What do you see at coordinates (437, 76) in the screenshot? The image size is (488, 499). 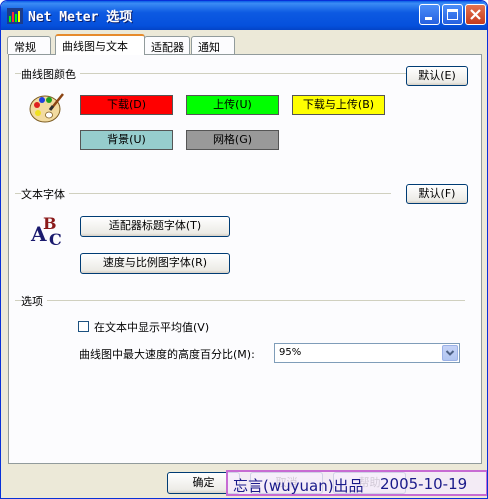 I see `graph-colors-default-button: 默认(E)` at bounding box center [437, 76].